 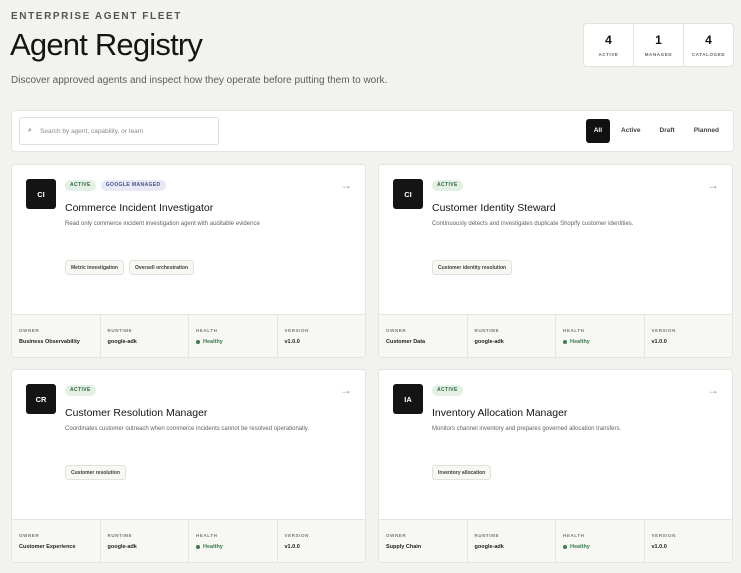 What do you see at coordinates (598, 131) in the screenshot?
I see `filter-all: All` at bounding box center [598, 131].